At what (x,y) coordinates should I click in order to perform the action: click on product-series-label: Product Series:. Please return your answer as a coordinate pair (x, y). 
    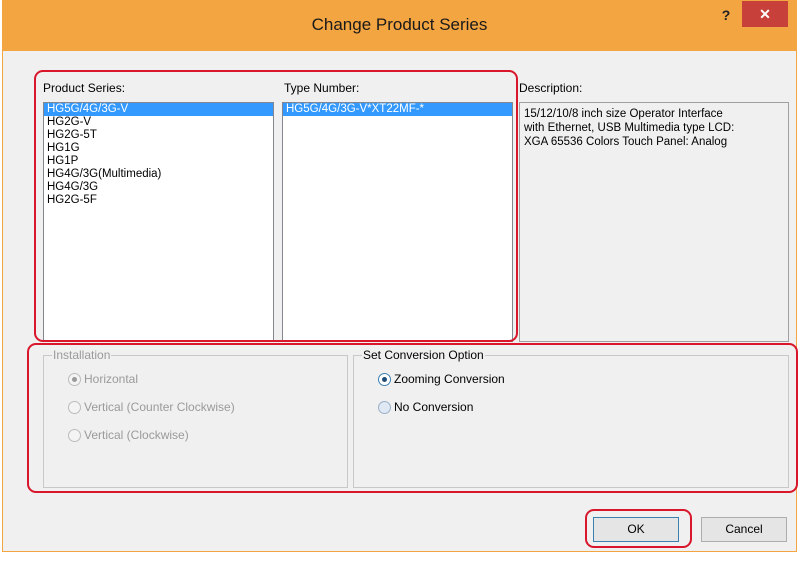
    Looking at the image, I should click on (84, 88).